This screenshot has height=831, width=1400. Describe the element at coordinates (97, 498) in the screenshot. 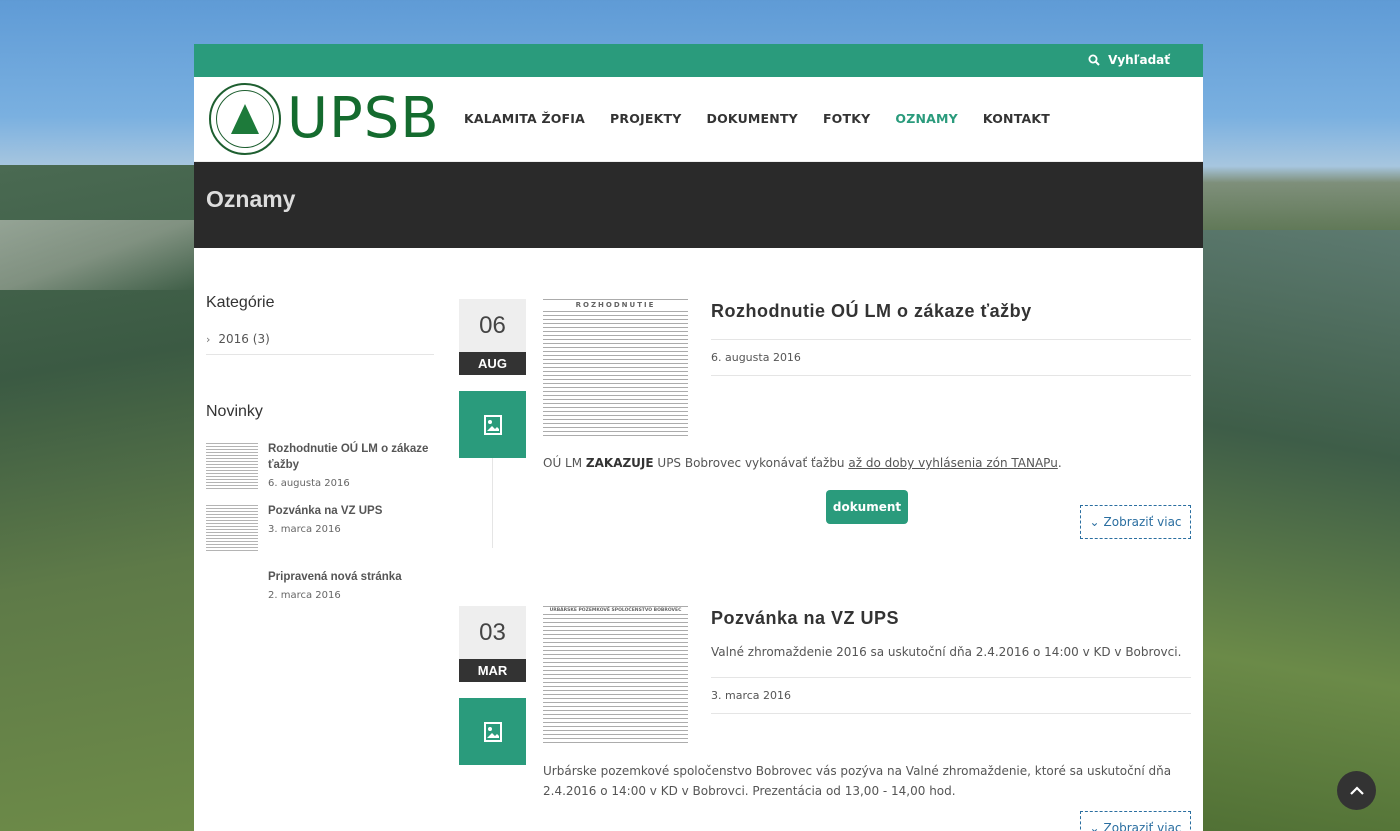

I see `background-mountain-left` at that location.